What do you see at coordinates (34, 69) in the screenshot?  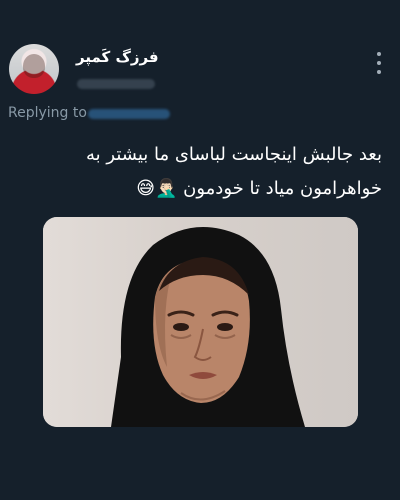 I see `avatar` at bounding box center [34, 69].